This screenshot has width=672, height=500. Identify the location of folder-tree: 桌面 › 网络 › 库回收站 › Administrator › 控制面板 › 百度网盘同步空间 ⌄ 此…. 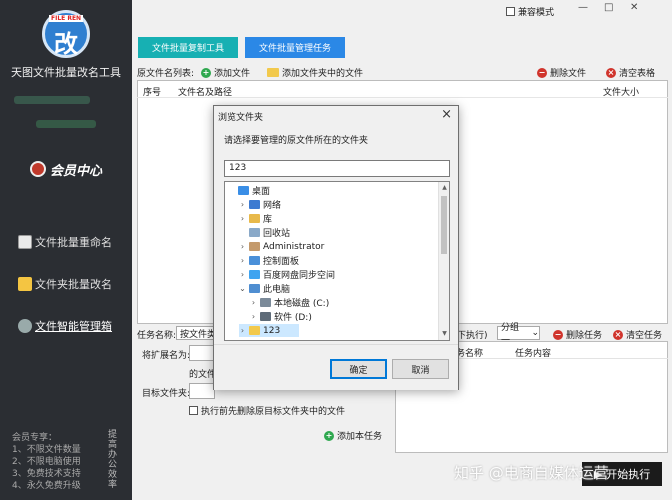
(337, 261).